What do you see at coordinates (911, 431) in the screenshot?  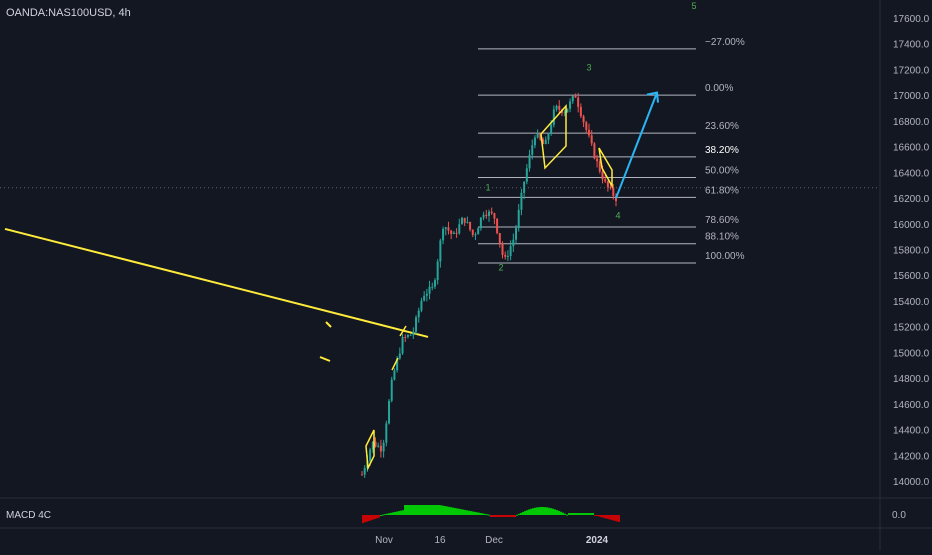 I see `y-tick-label: 14400.0` at bounding box center [911, 431].